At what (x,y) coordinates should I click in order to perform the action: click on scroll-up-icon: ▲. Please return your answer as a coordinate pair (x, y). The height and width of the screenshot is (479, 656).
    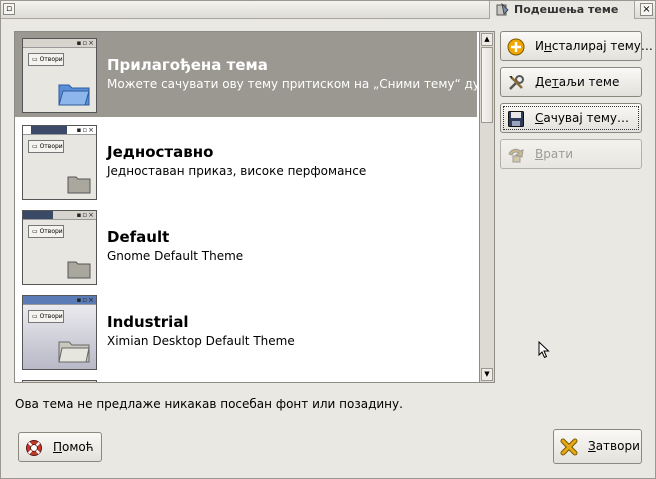
    Looking at the image, I should click on (487, 39).